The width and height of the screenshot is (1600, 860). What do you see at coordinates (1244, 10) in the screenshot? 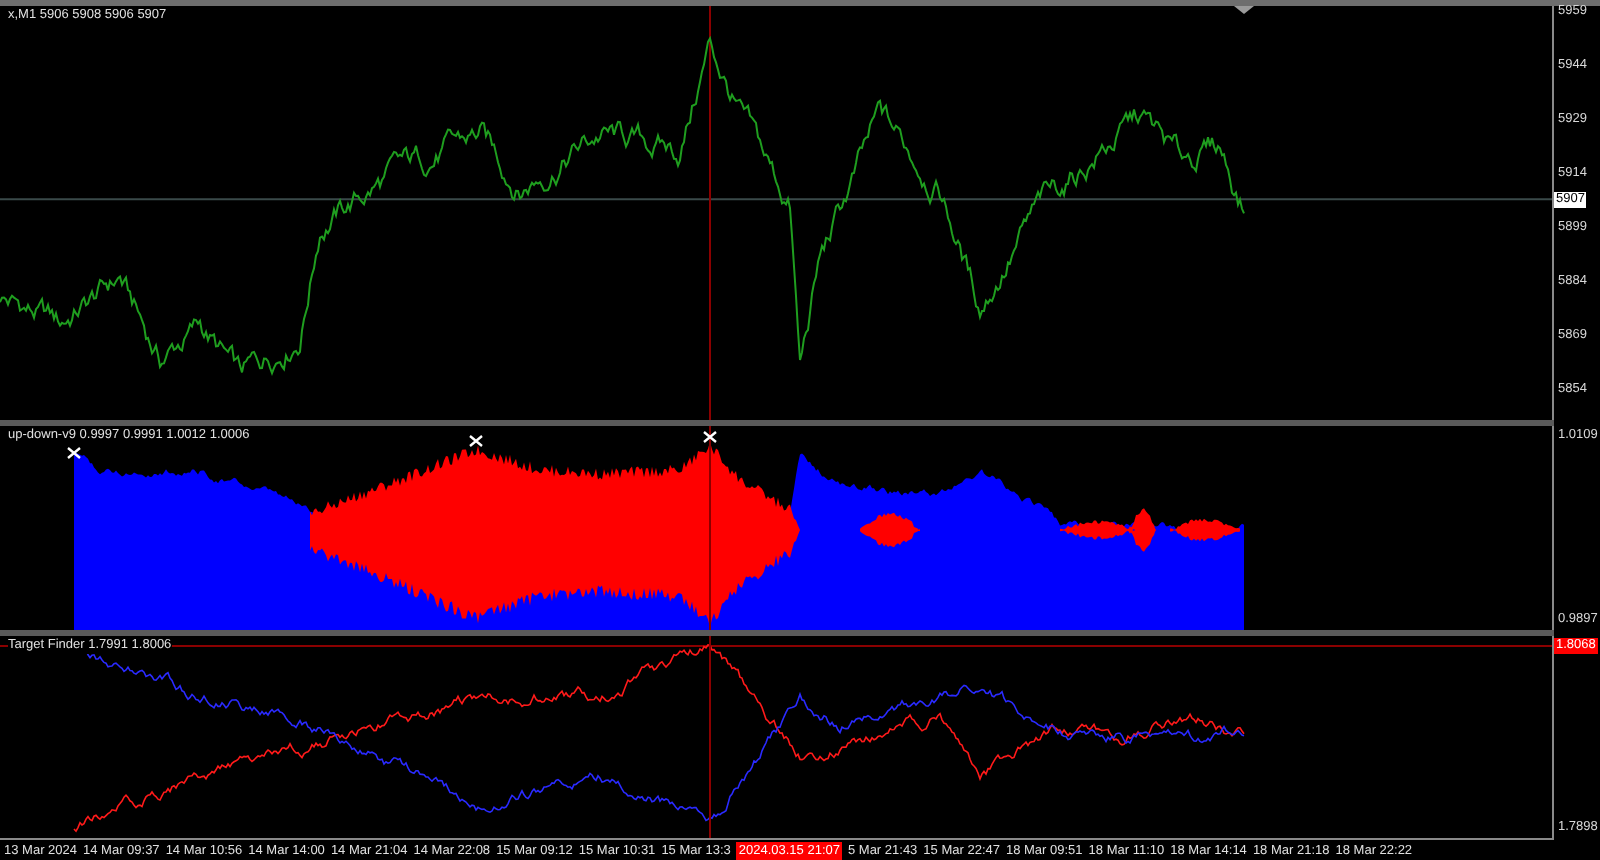
I see `scroll-marker-icon` at bounding box center [1244, 10].